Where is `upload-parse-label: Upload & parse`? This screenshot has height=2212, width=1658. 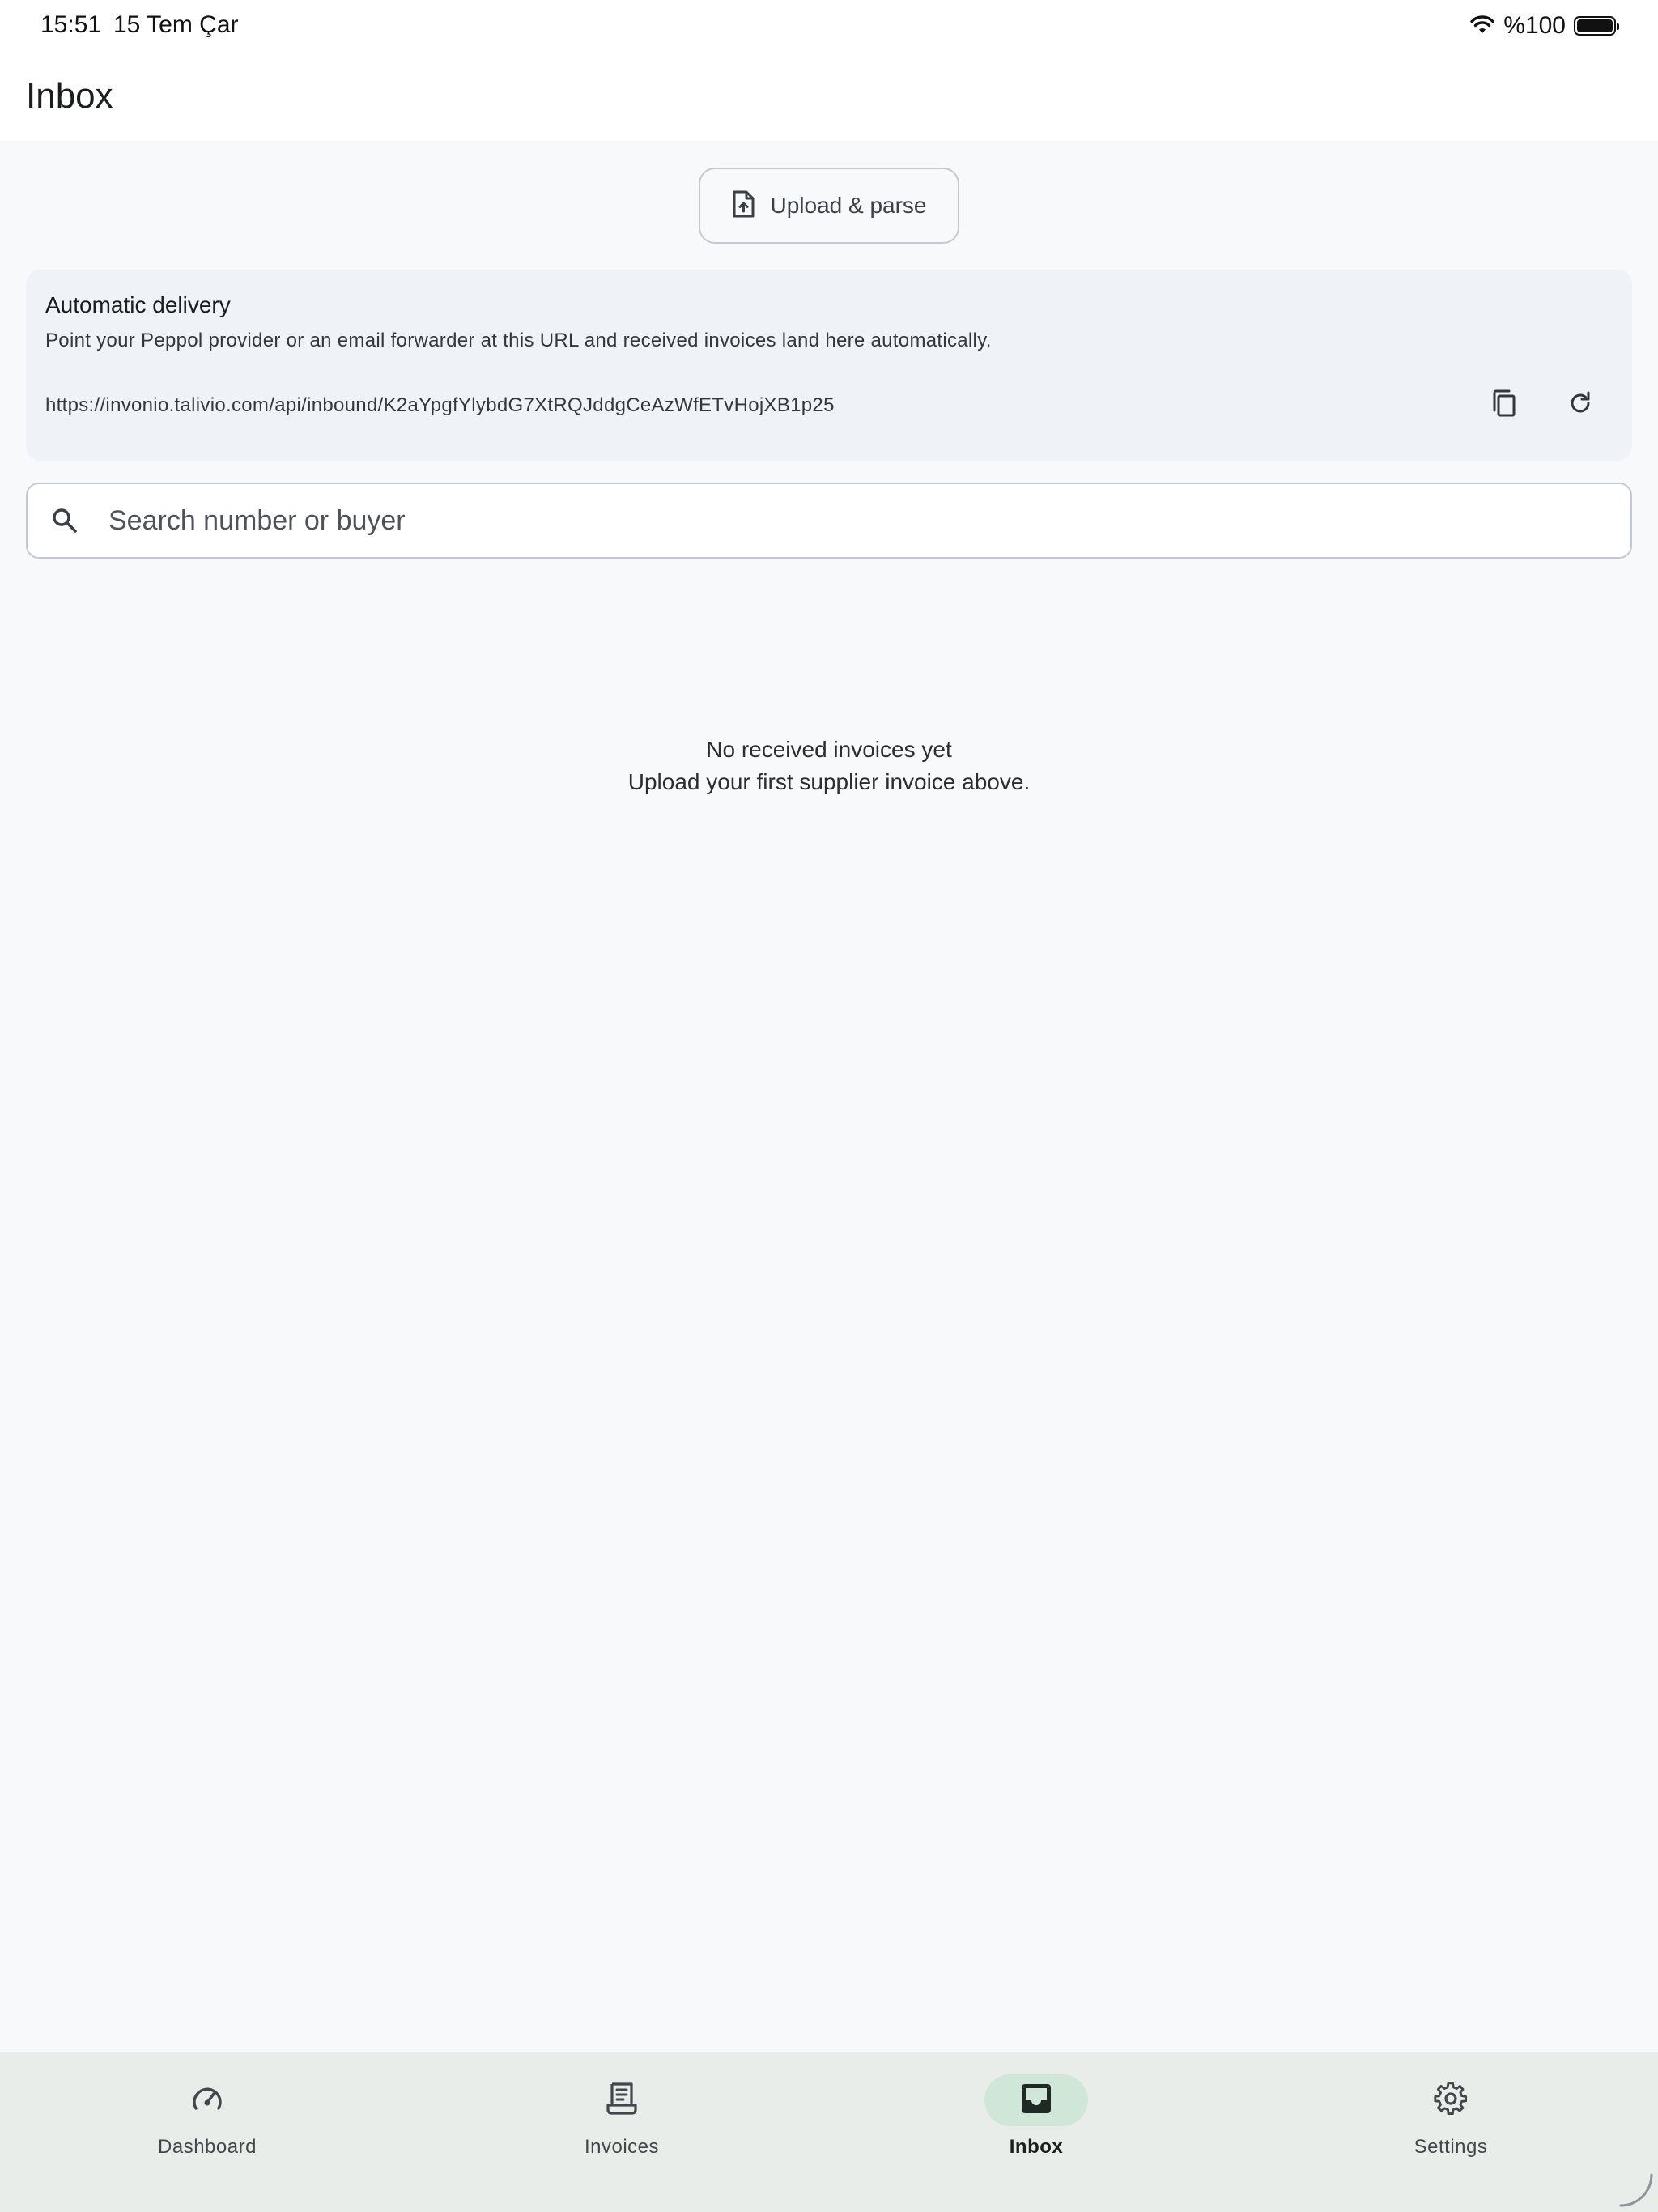 upload-parse-label: Upload & parse is located at coordinates (848, 206).